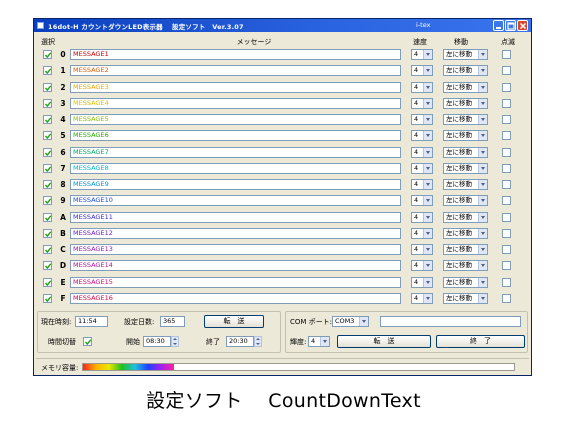 The width and height of the screenshot is (567, 425). Describe the element at coordinates (87, 341) in the screenshot. I see `time-switch-checkbox` at that location.